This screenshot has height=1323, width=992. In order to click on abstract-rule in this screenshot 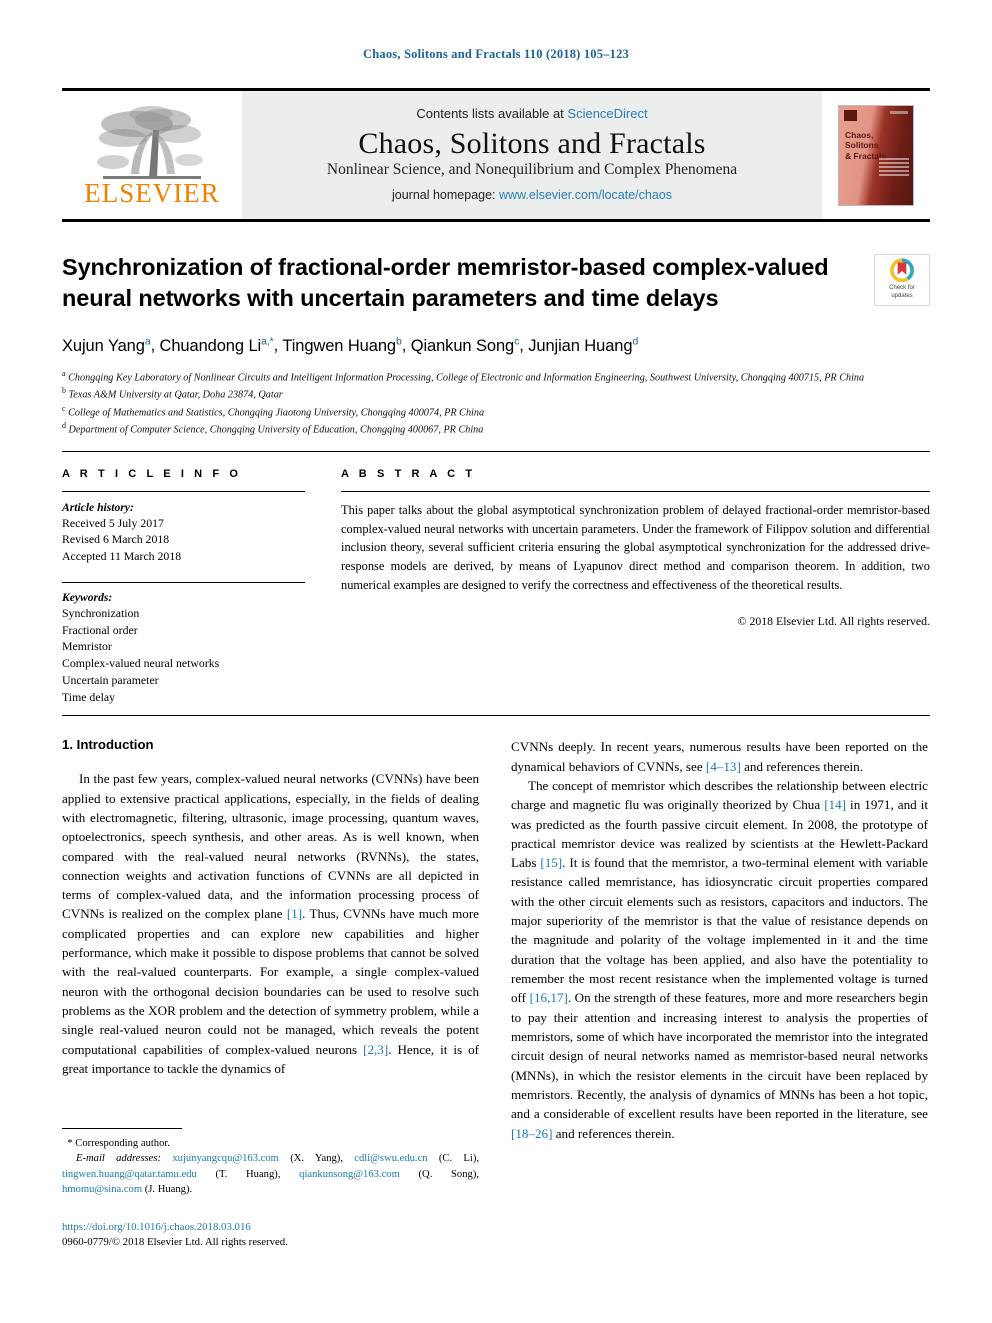, I will do `click(635, 491)`.